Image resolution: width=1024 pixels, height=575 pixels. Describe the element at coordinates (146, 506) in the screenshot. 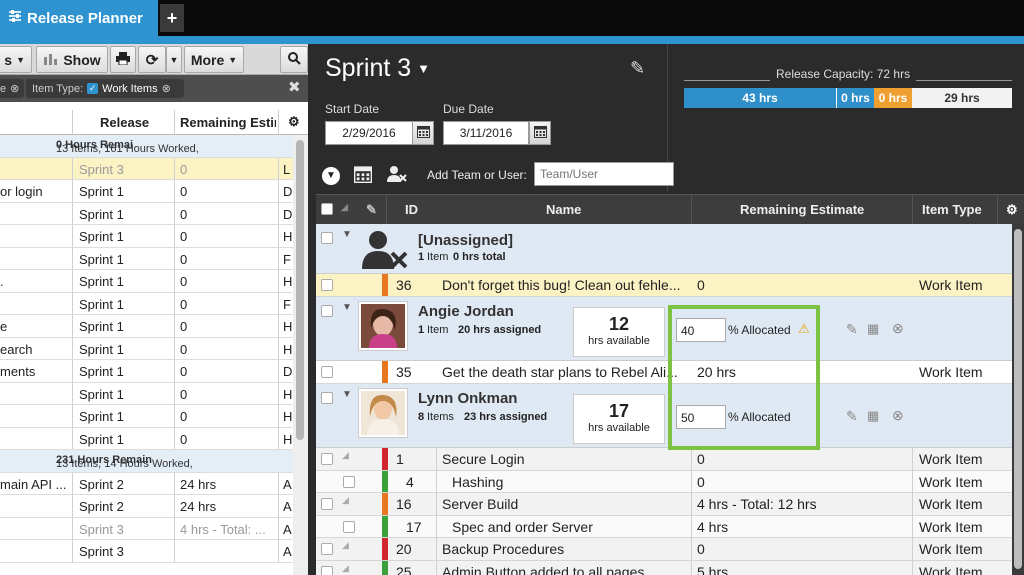

I see `table-row: Sprint 2 24 hrs A` at that location.